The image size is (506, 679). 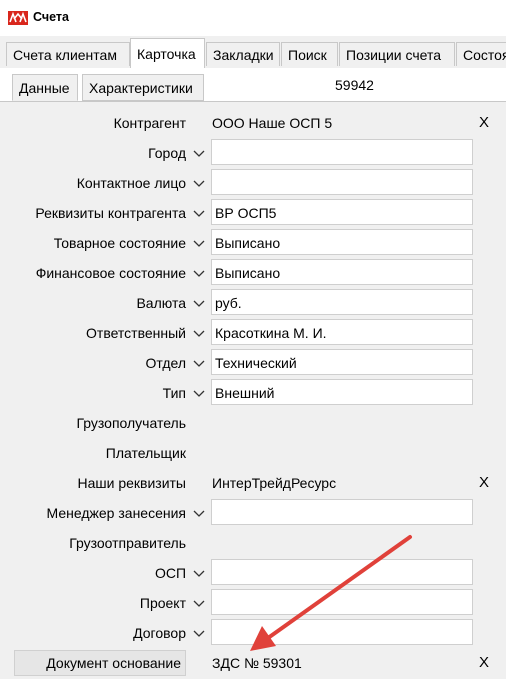 I want to click on app-logo-icon, so click(x=18, y=18).